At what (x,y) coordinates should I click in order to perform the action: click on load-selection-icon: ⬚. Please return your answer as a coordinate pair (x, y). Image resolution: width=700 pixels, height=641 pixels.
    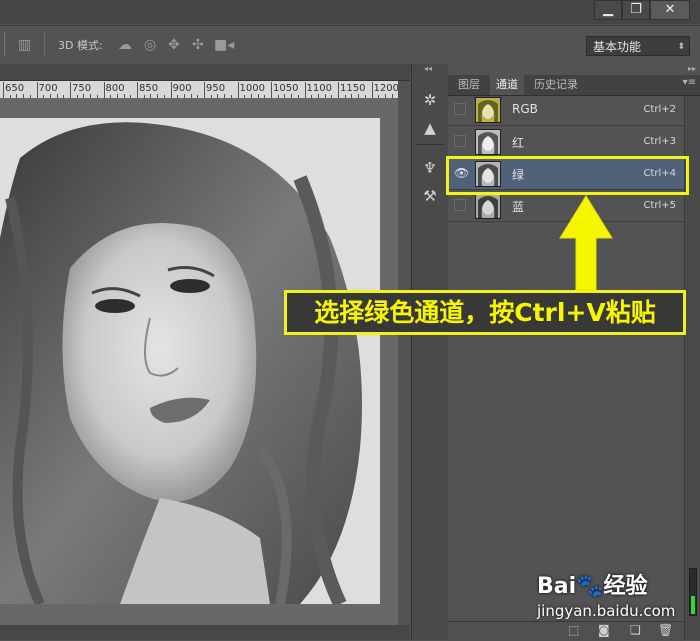
    Looking at the image, I should click on (573, 630).